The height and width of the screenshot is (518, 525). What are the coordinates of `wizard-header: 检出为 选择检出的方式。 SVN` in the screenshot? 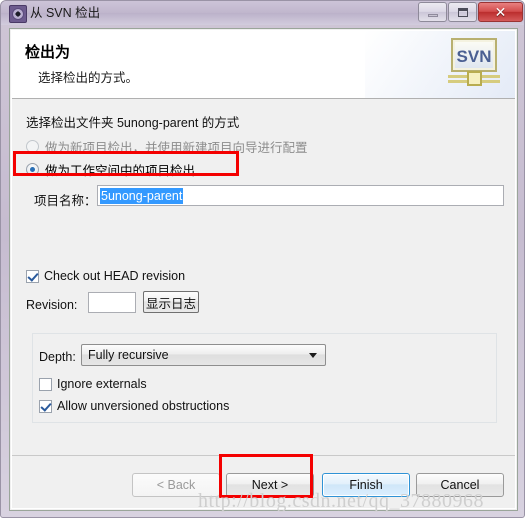 It's located at (263, 65).